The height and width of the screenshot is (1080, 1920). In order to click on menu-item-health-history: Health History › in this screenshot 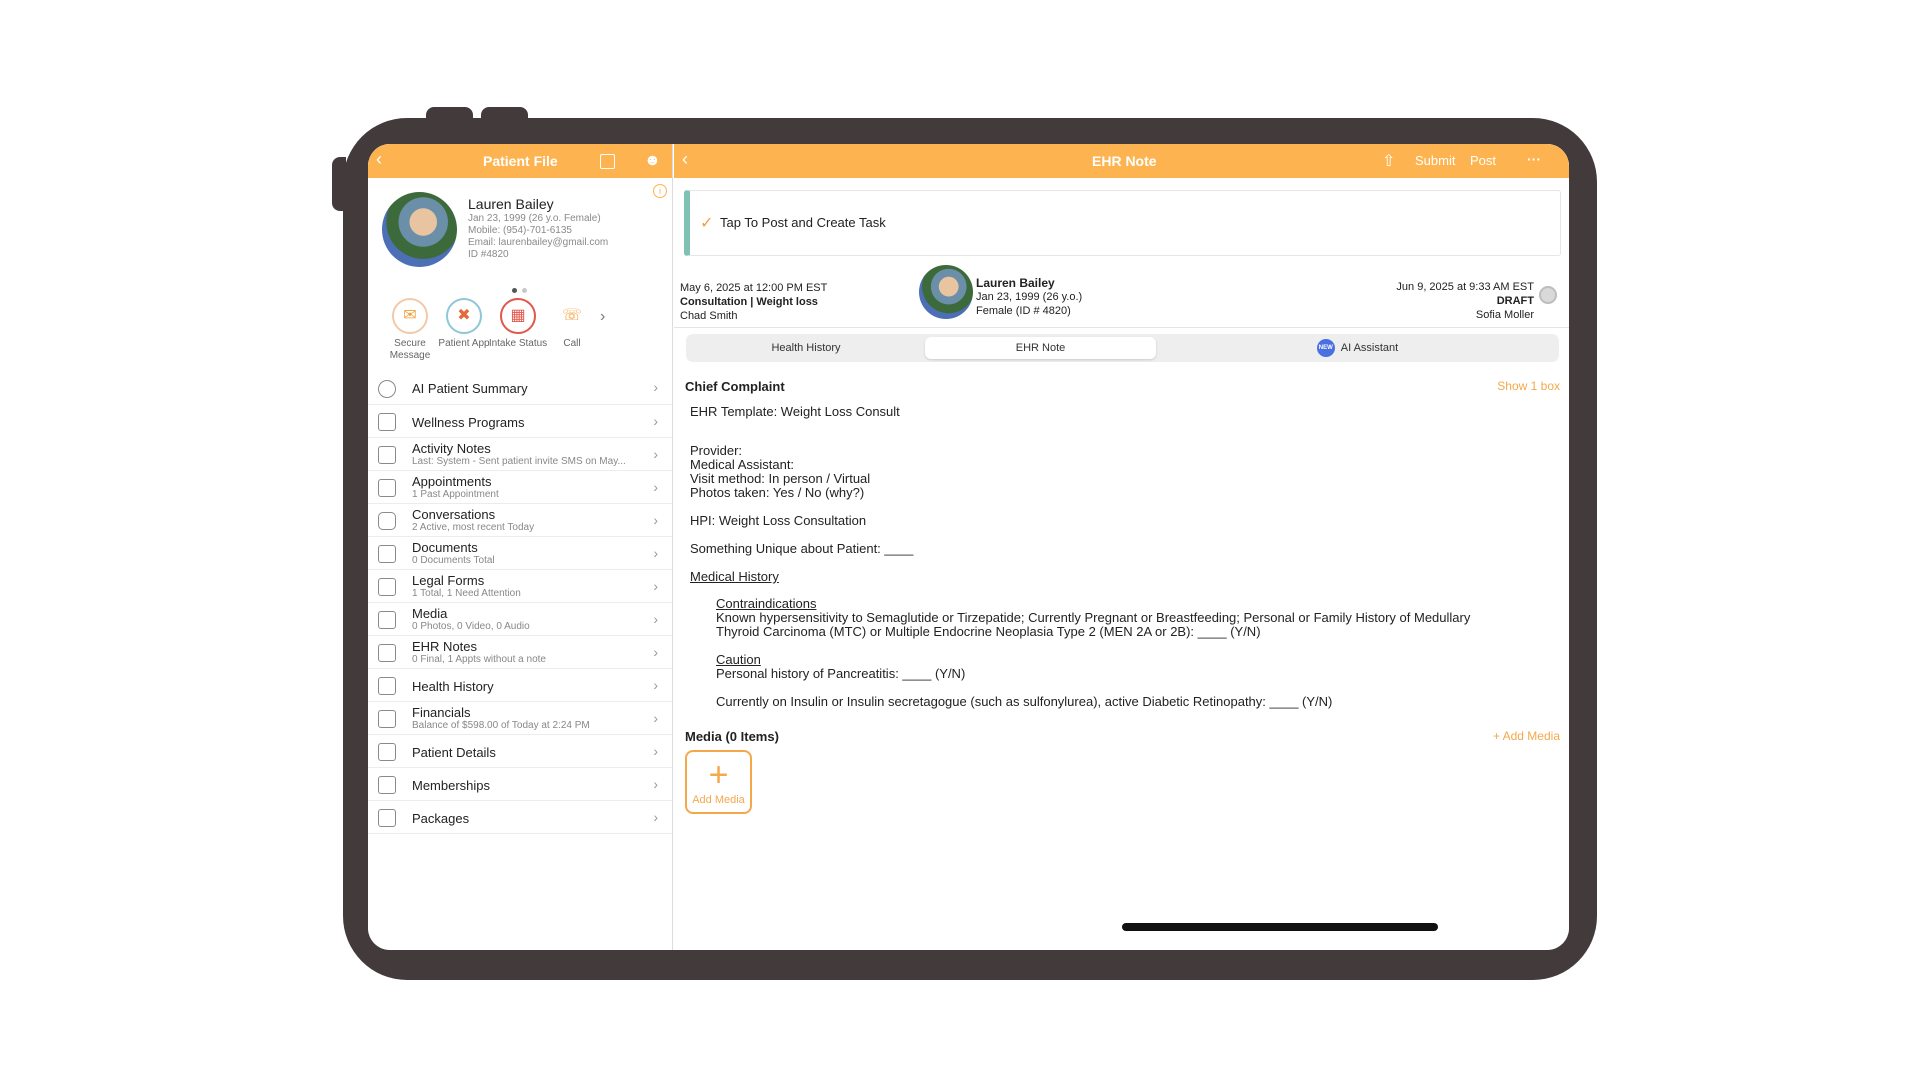, I will do `click(520, 685)`.